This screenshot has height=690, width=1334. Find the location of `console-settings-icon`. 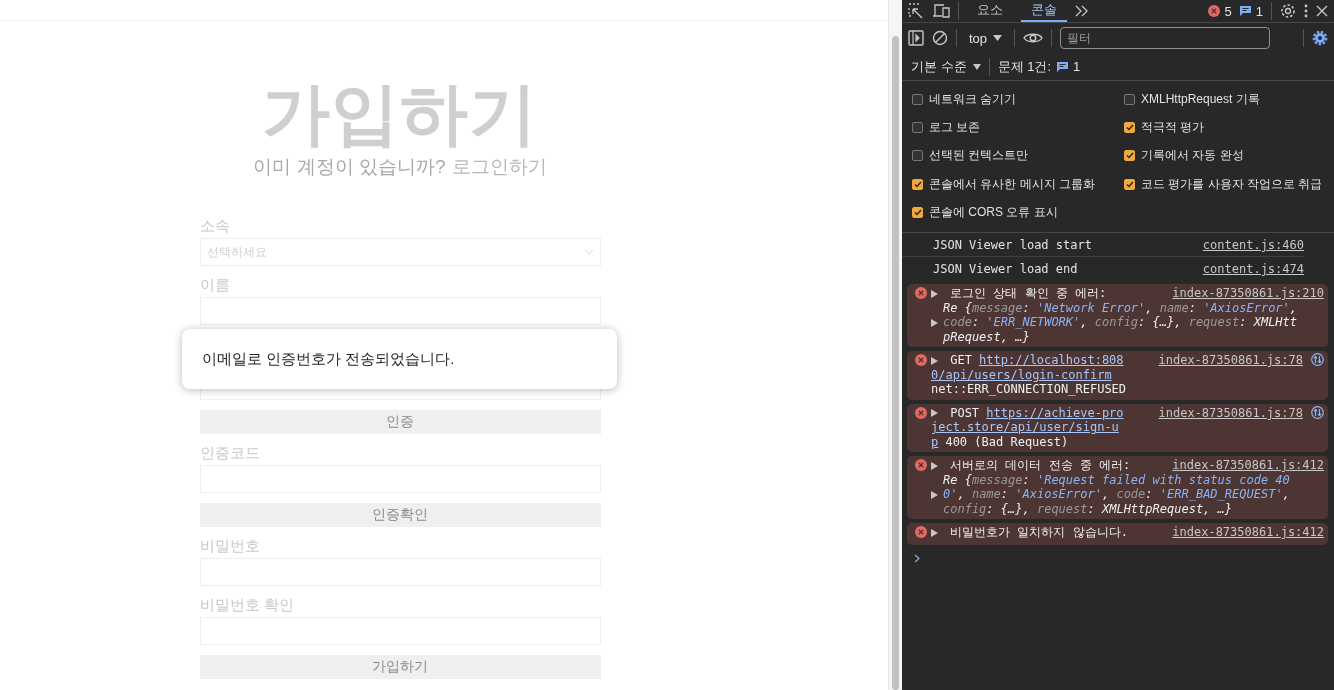

console-settings-icon is located at coordinates (1320, 38).